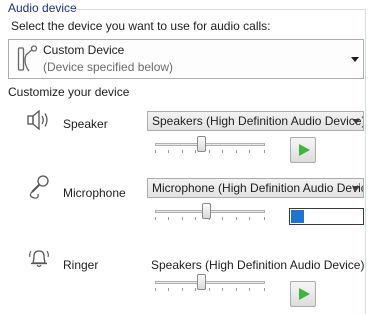 The width and height of the screenshot is (370, 314). I want to click on speaker-device-value: Speakers (High Definition Audio Device), so click(258, 121).